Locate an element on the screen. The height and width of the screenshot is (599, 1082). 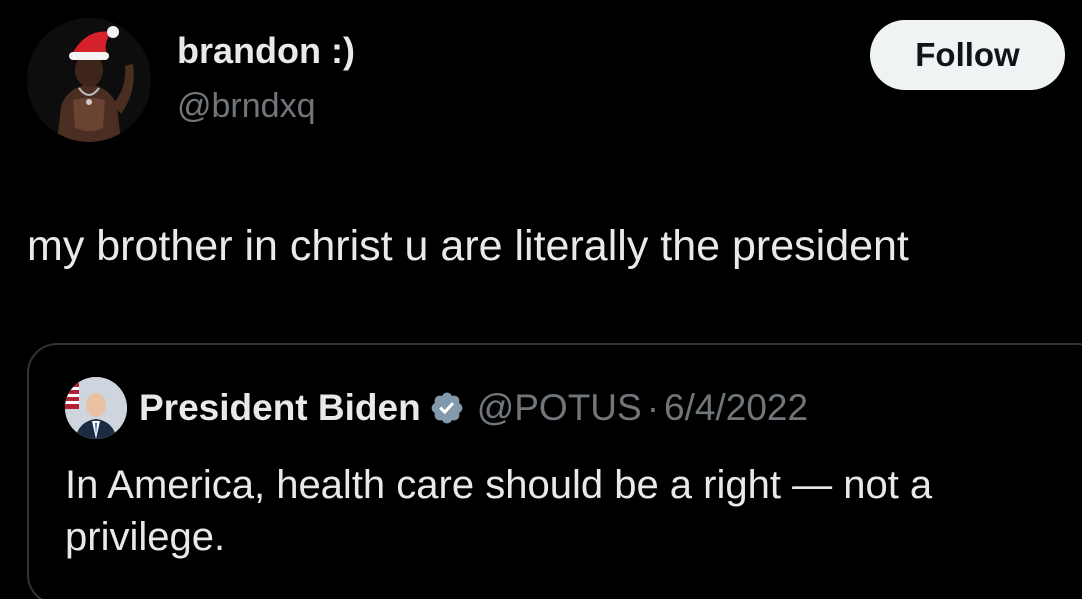
author-avatar is located at coordinates (89, 80).